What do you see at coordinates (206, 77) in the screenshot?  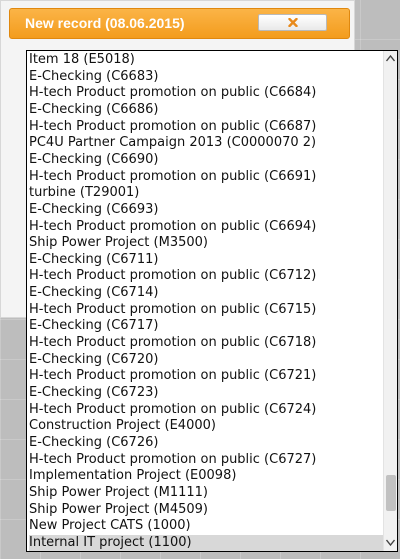 I see `list-item: E-Checking (C6683)` at bounding box center [206, 77].